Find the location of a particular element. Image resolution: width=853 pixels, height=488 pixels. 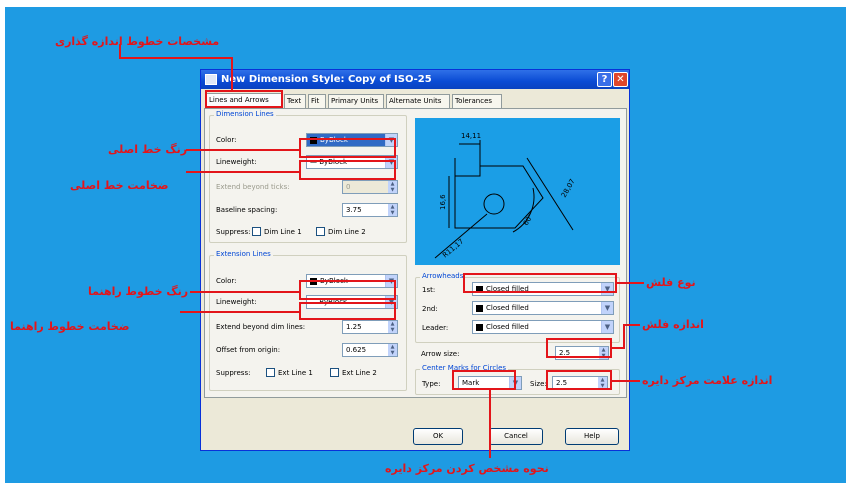

annotation-center-mark-type: نحوه مشخص کردن مرکز دایره is located at coordinates (467, 468).